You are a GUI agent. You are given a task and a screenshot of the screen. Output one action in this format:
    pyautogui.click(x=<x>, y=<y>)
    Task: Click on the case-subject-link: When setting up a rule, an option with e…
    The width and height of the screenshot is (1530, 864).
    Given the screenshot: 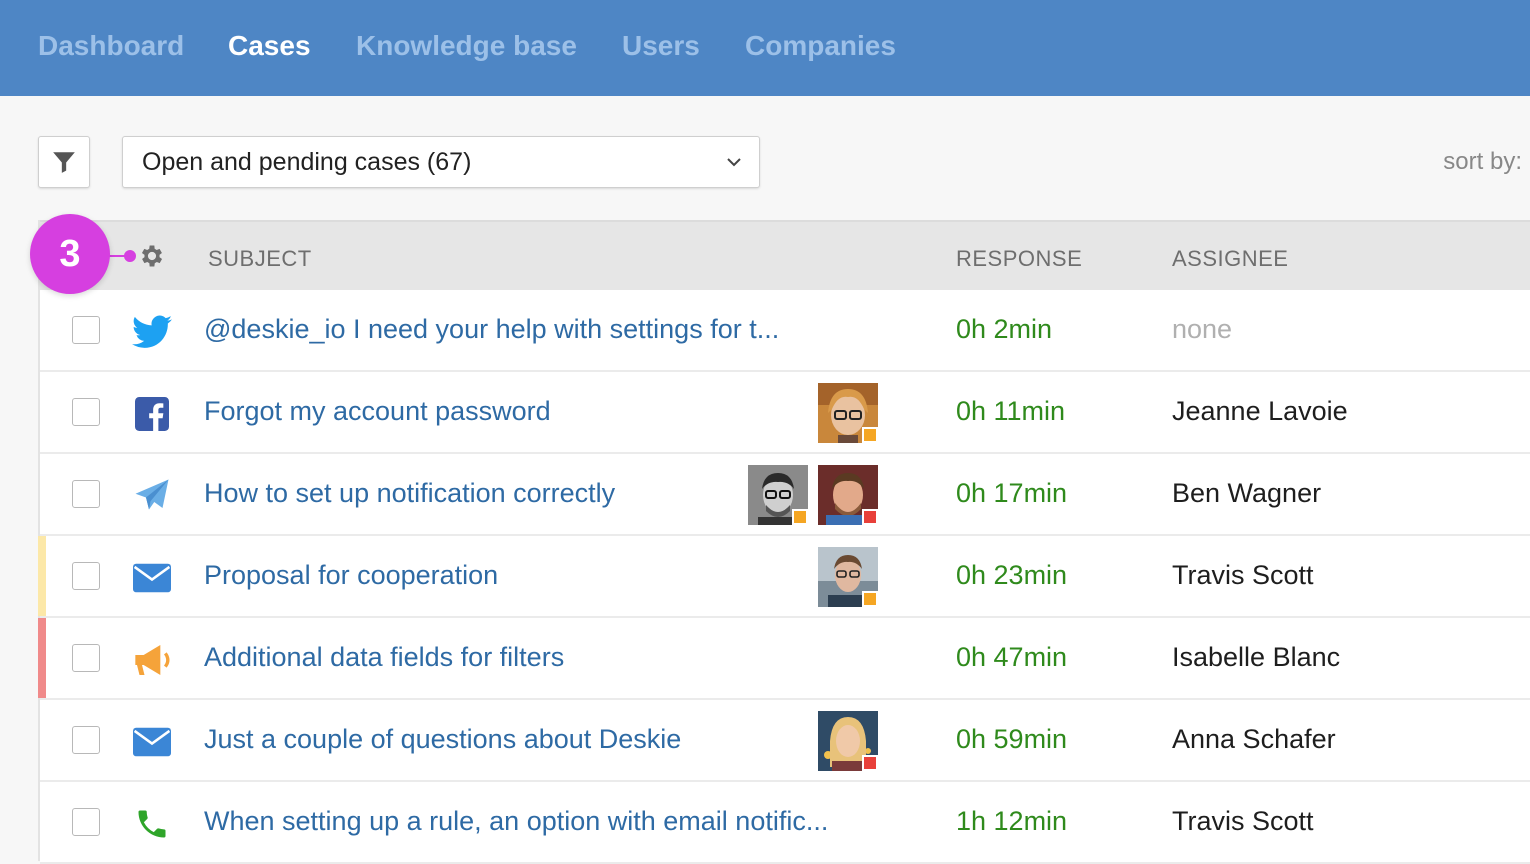 What is the action you would take?
    pyautogui.click(x=516, y=821)
    